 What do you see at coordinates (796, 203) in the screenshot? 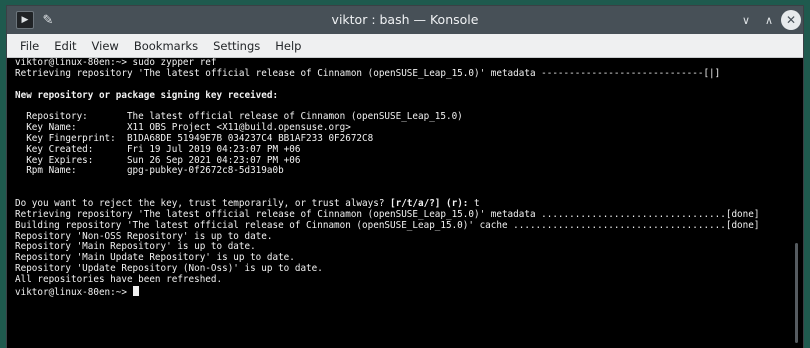
I see `terminal-scrollbar` at bounding box center [796, 203].